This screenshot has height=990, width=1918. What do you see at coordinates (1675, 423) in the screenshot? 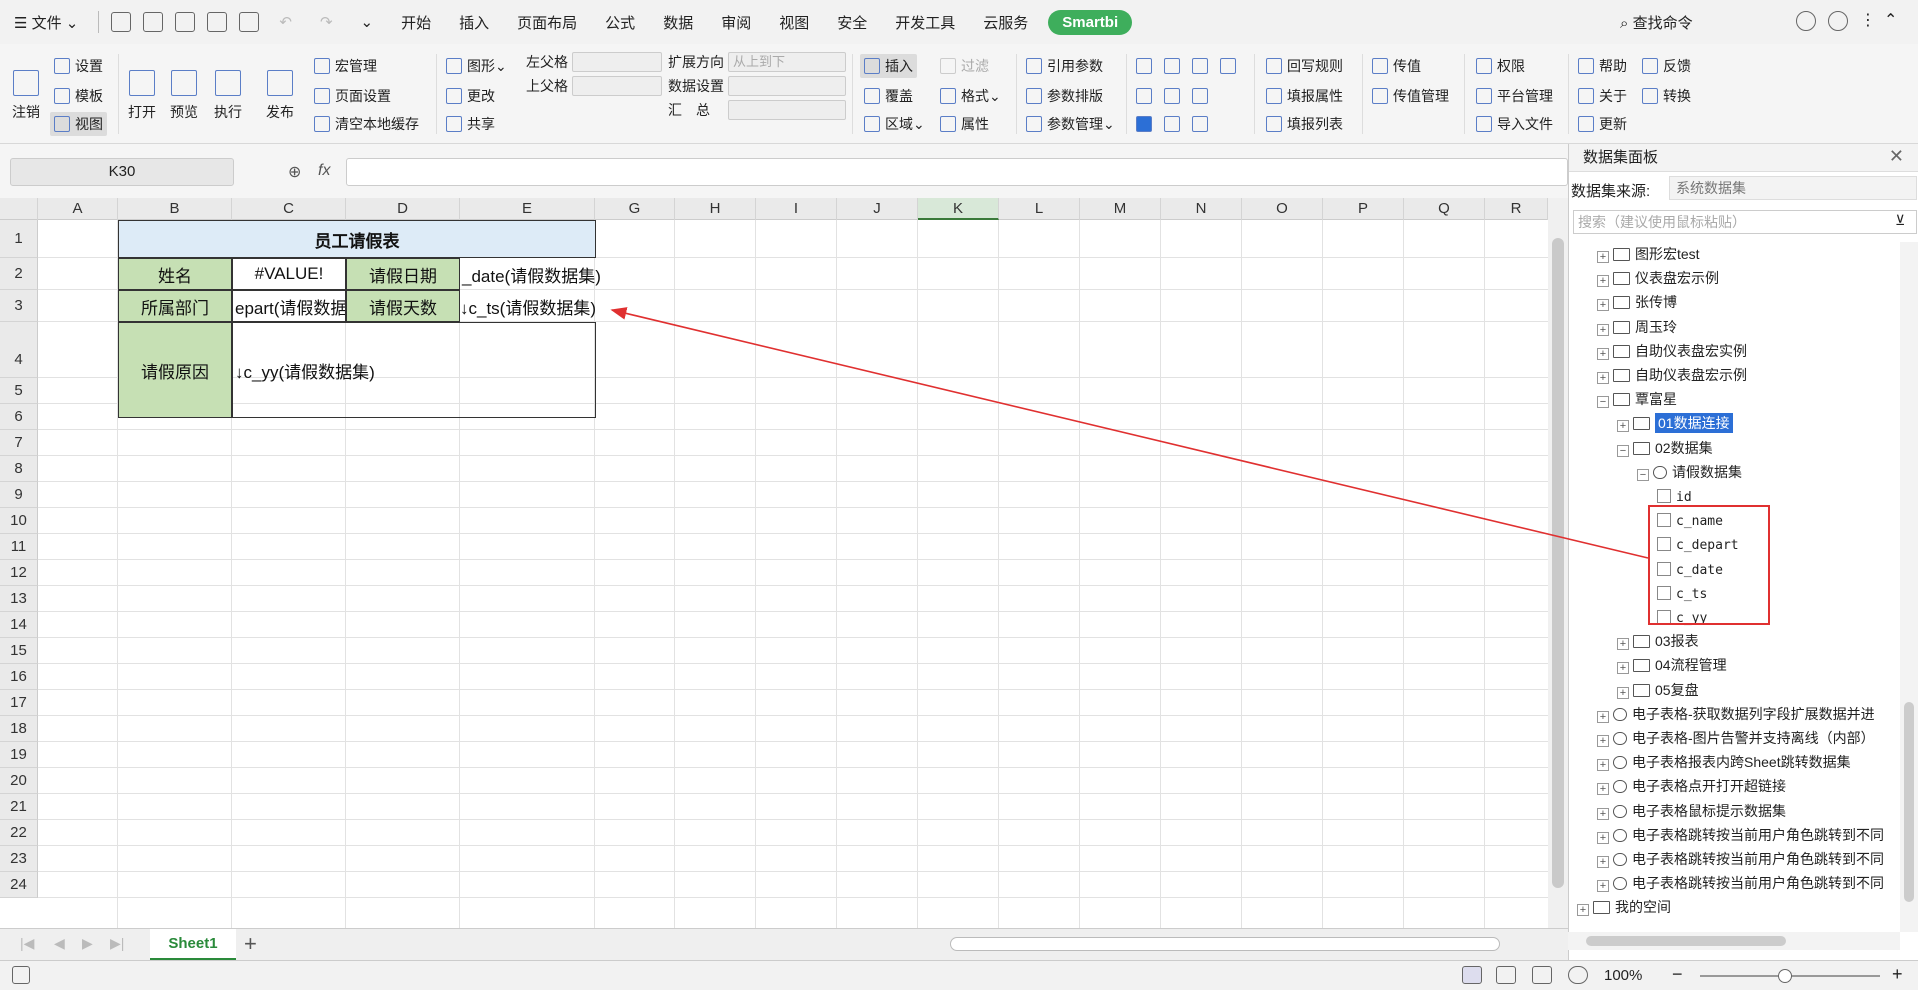
I see `tree-folder-item: +01数据连接` at bounding box center [1675, 423].